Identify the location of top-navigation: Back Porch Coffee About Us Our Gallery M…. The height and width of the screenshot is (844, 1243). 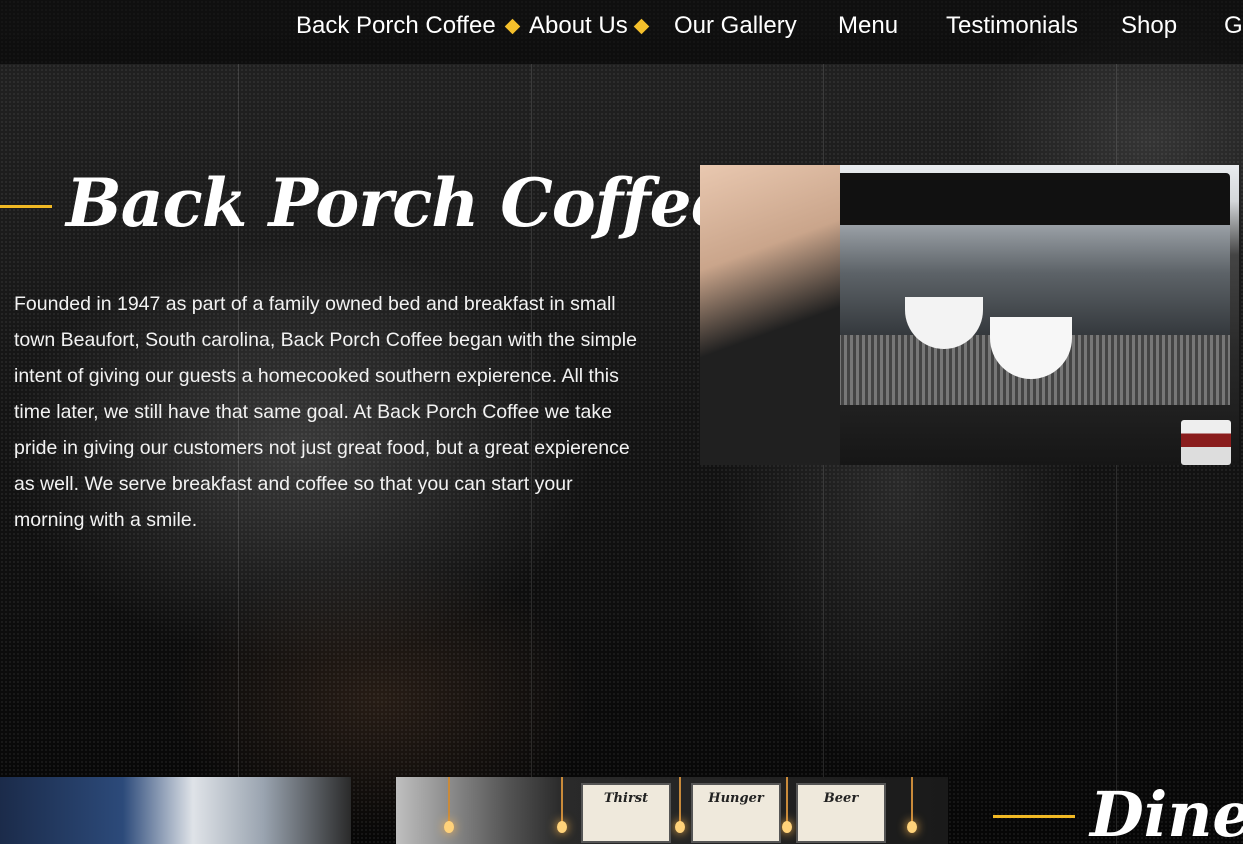
(621, 32).